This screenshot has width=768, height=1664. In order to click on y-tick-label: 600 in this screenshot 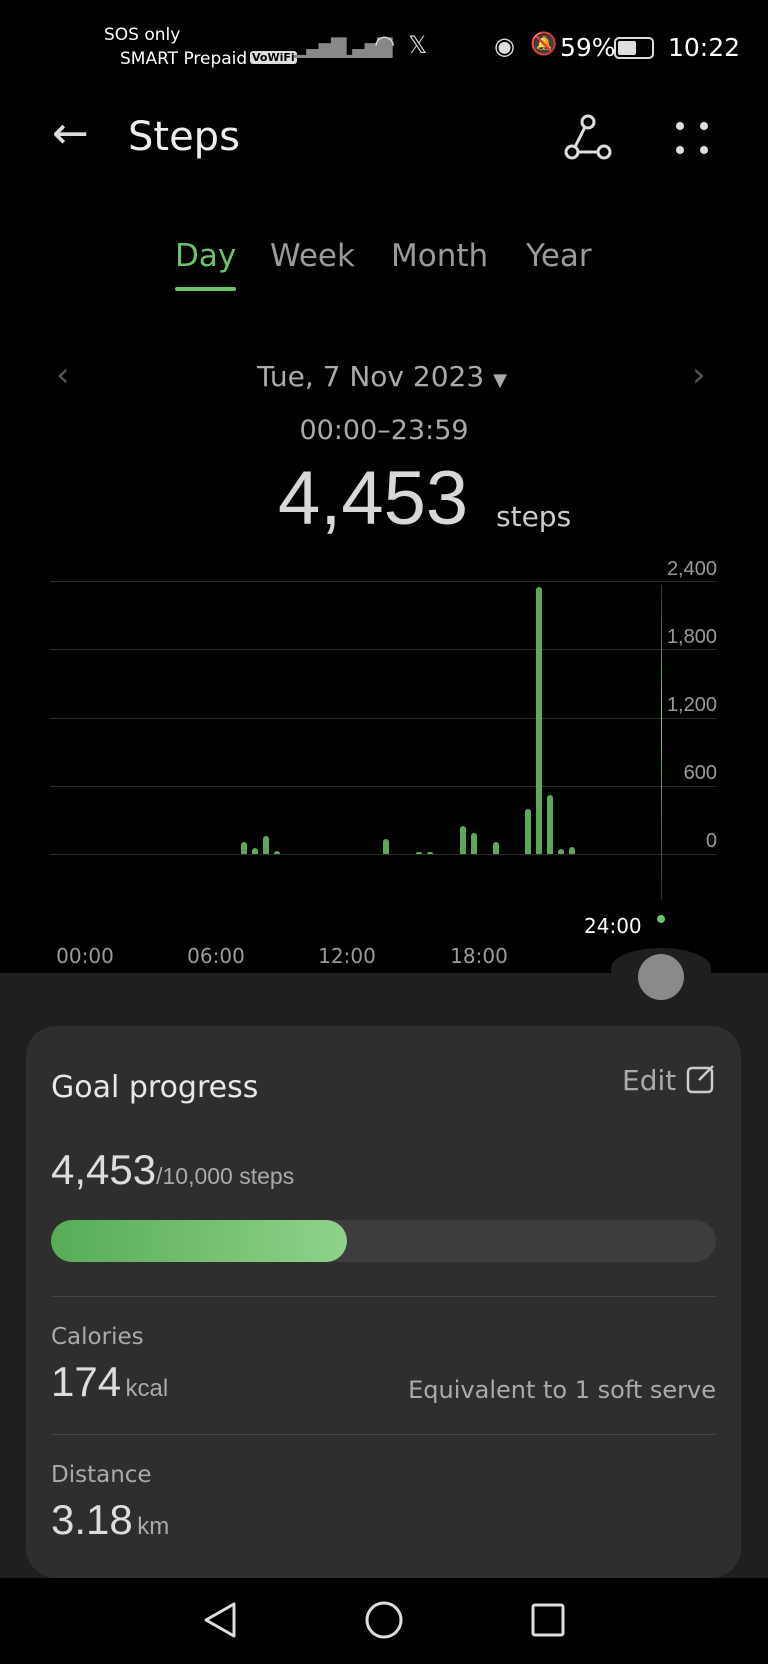, I will do `click(700, 773)`.